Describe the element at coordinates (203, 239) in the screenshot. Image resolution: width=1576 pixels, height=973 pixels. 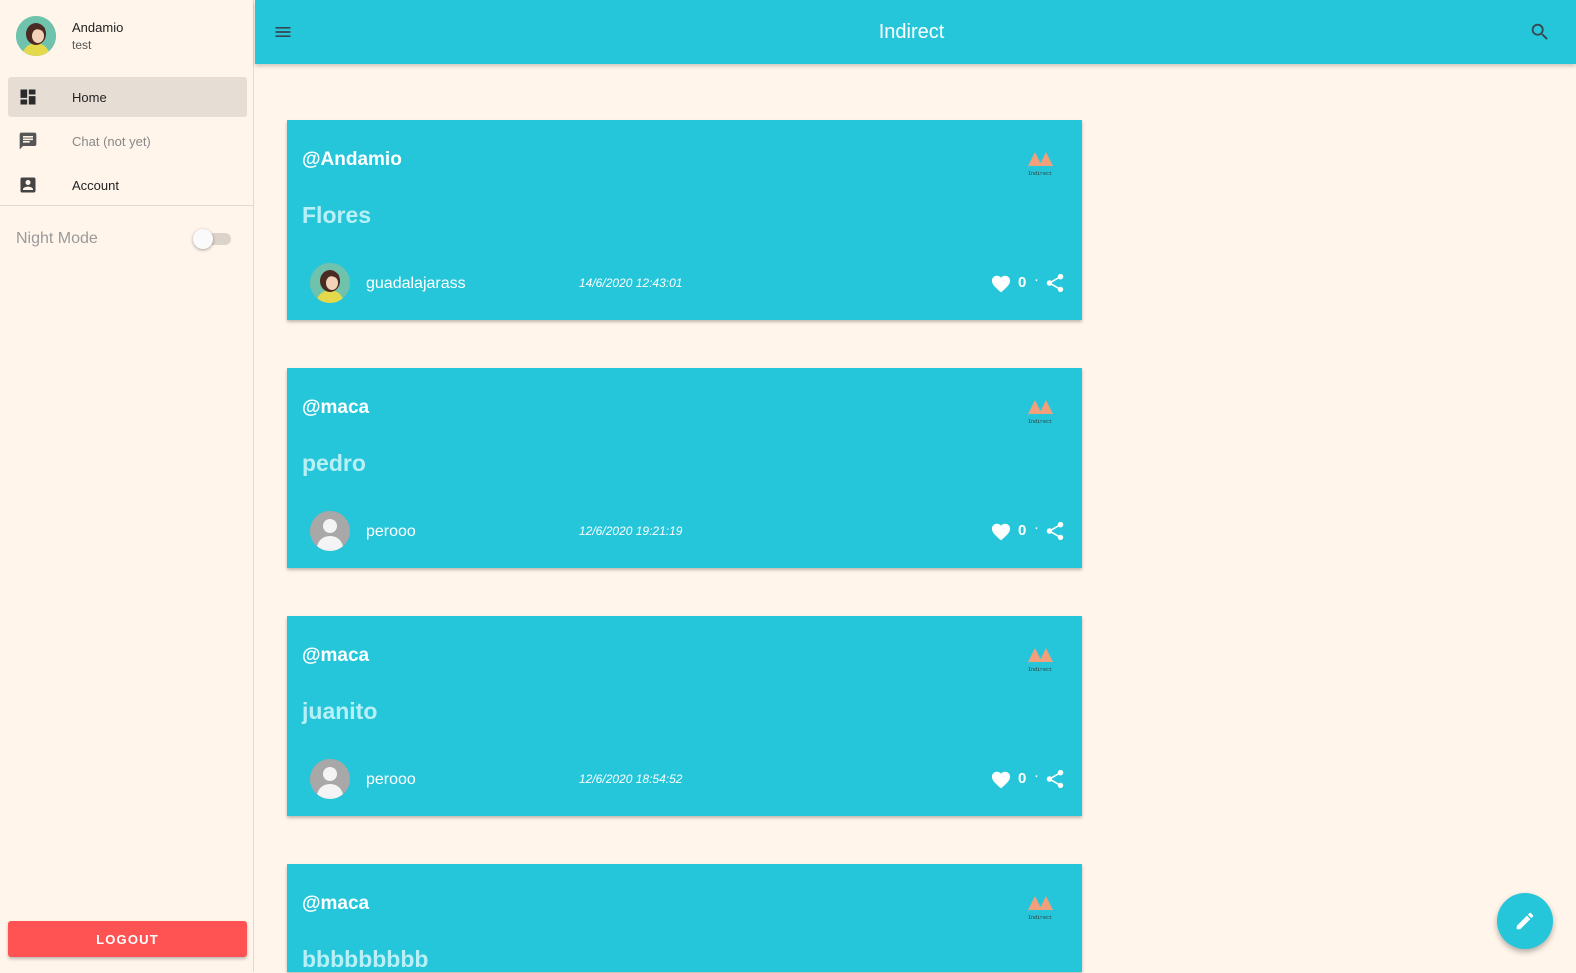
I see `toggle-knob` at that location.